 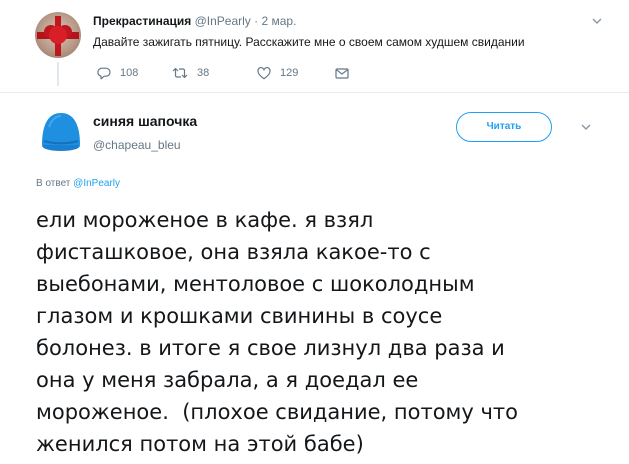 What do you see at coordinates (223, 21) in the screenshot?
I see `parent-author-handle: @InPearly` at bounding box center [223, 21].